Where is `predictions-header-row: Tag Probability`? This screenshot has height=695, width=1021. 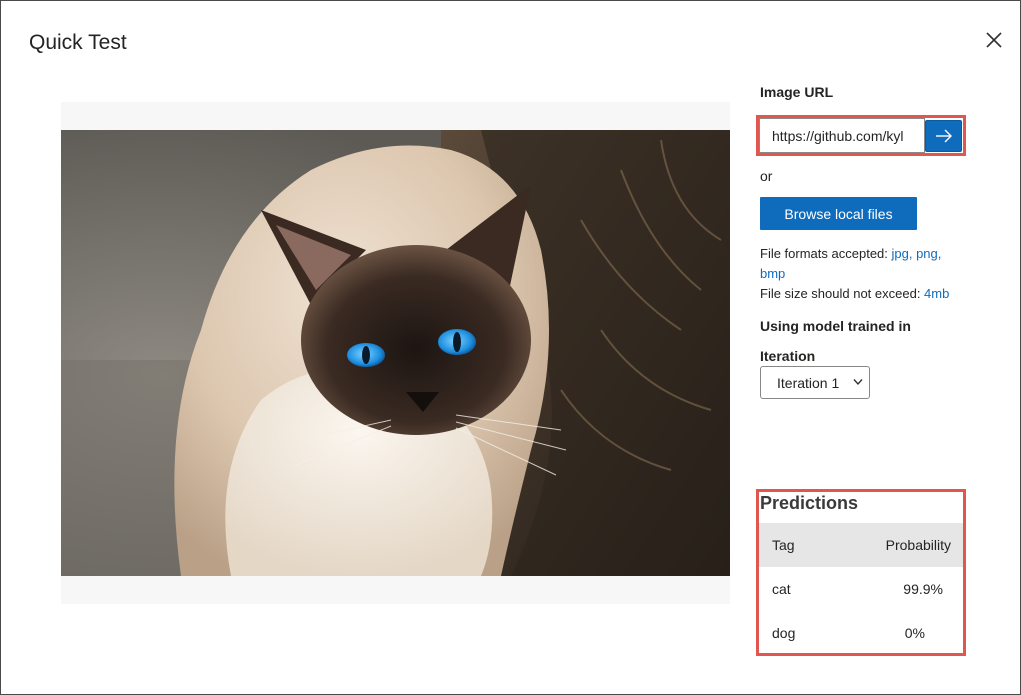
predictions-header-row: Tag Probability is located at coordinates (861, 545).